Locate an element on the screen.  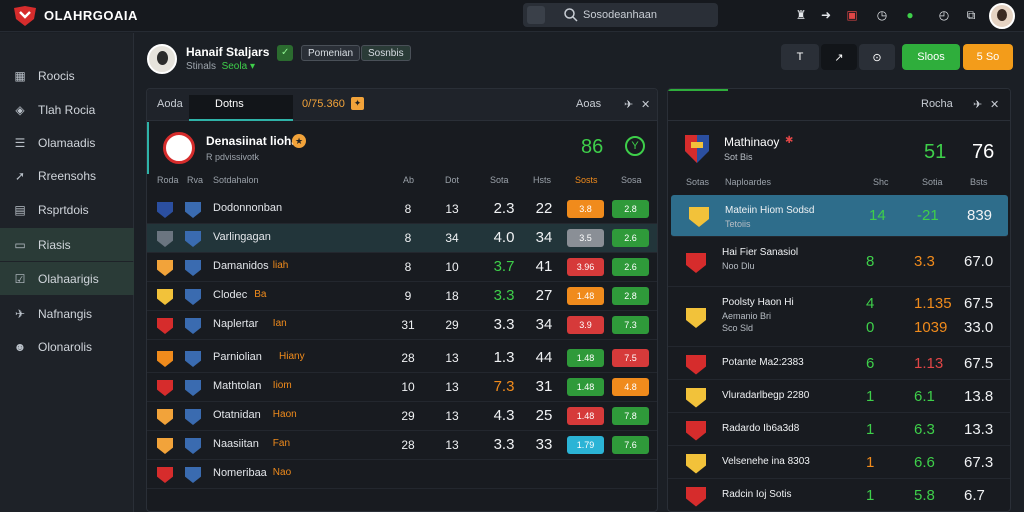
table-row: Parniolian Hiany 28 13 1.3 44 1.48 7.5 is located at coordinates (402, 358).